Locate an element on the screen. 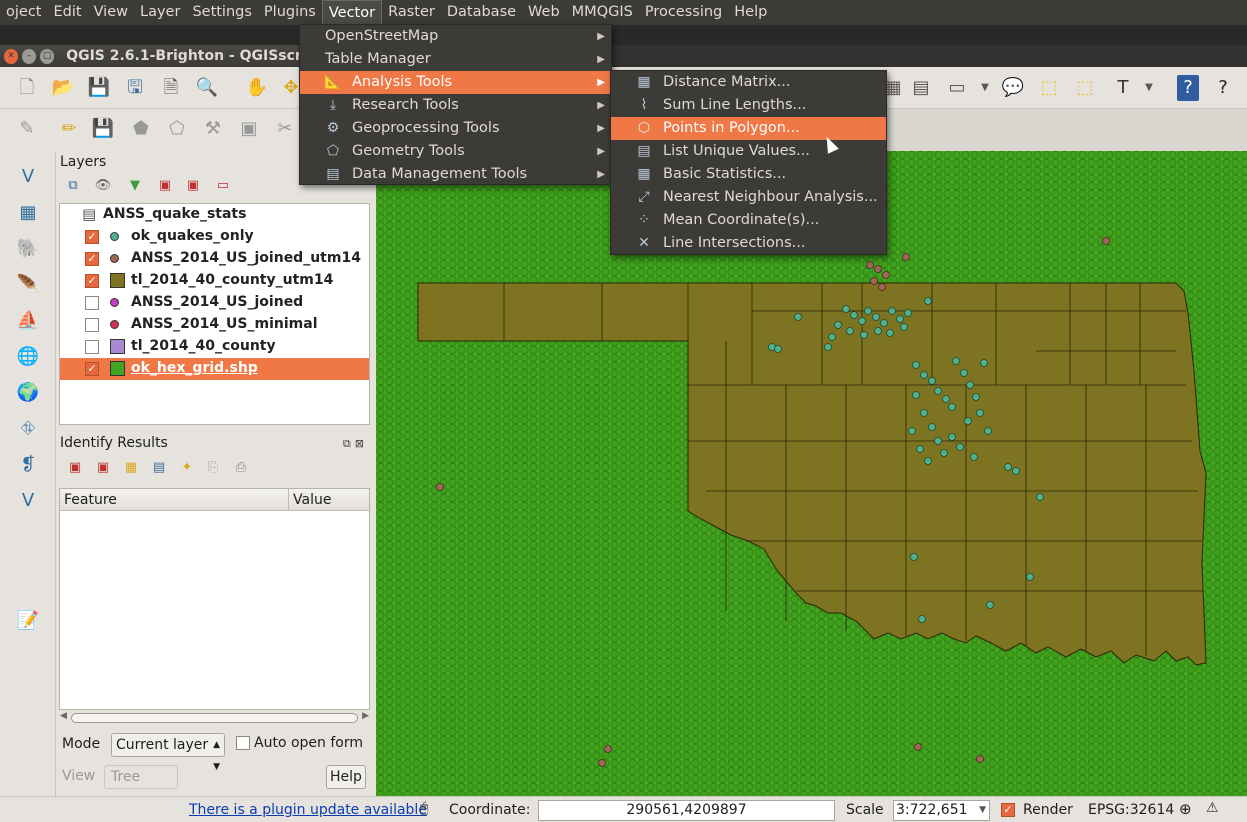  menu-item-table-manager: Table Manager ▶ is located at coordinates (455, 59).